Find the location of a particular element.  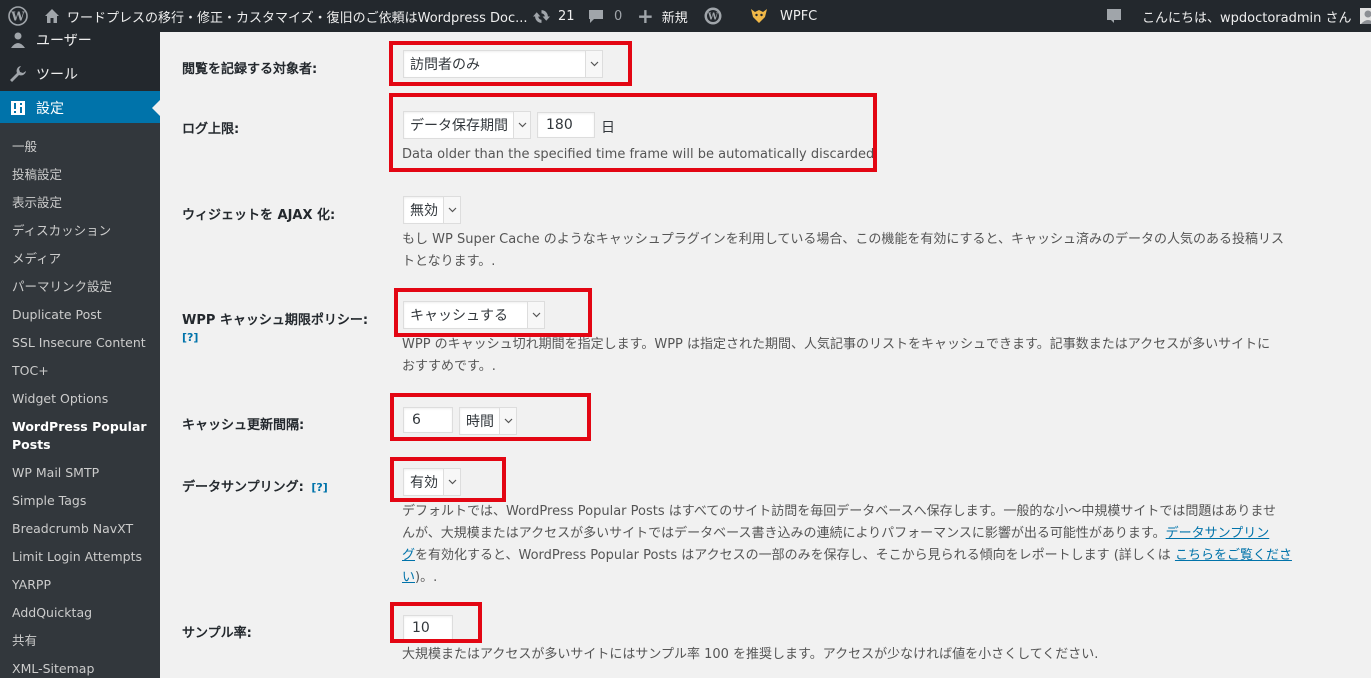

my-account-link: こんにちは、wpdoctoradmin さん is located at coordinates (1256, 16).